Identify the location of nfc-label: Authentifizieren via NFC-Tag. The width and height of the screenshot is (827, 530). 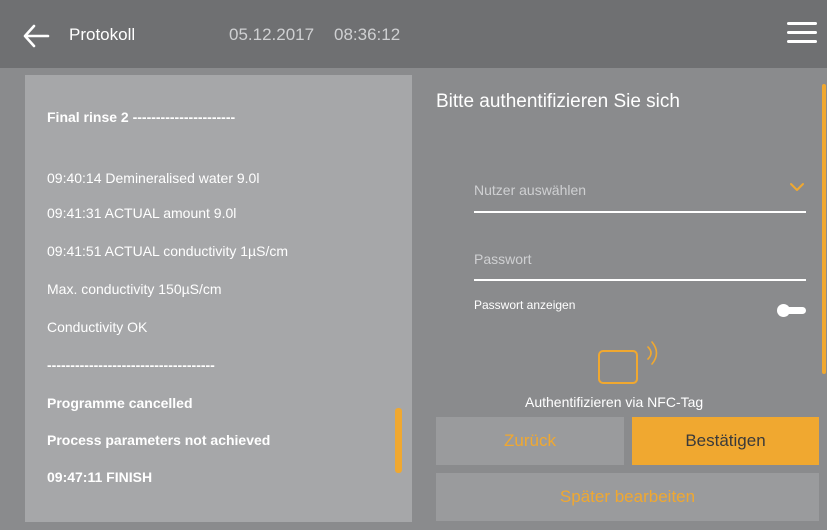
(614, 402).